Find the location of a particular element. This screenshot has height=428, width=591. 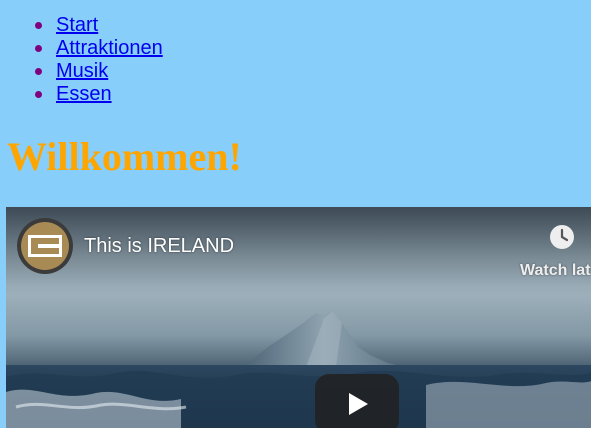

clock-icon is located at coordinates (562, 237).